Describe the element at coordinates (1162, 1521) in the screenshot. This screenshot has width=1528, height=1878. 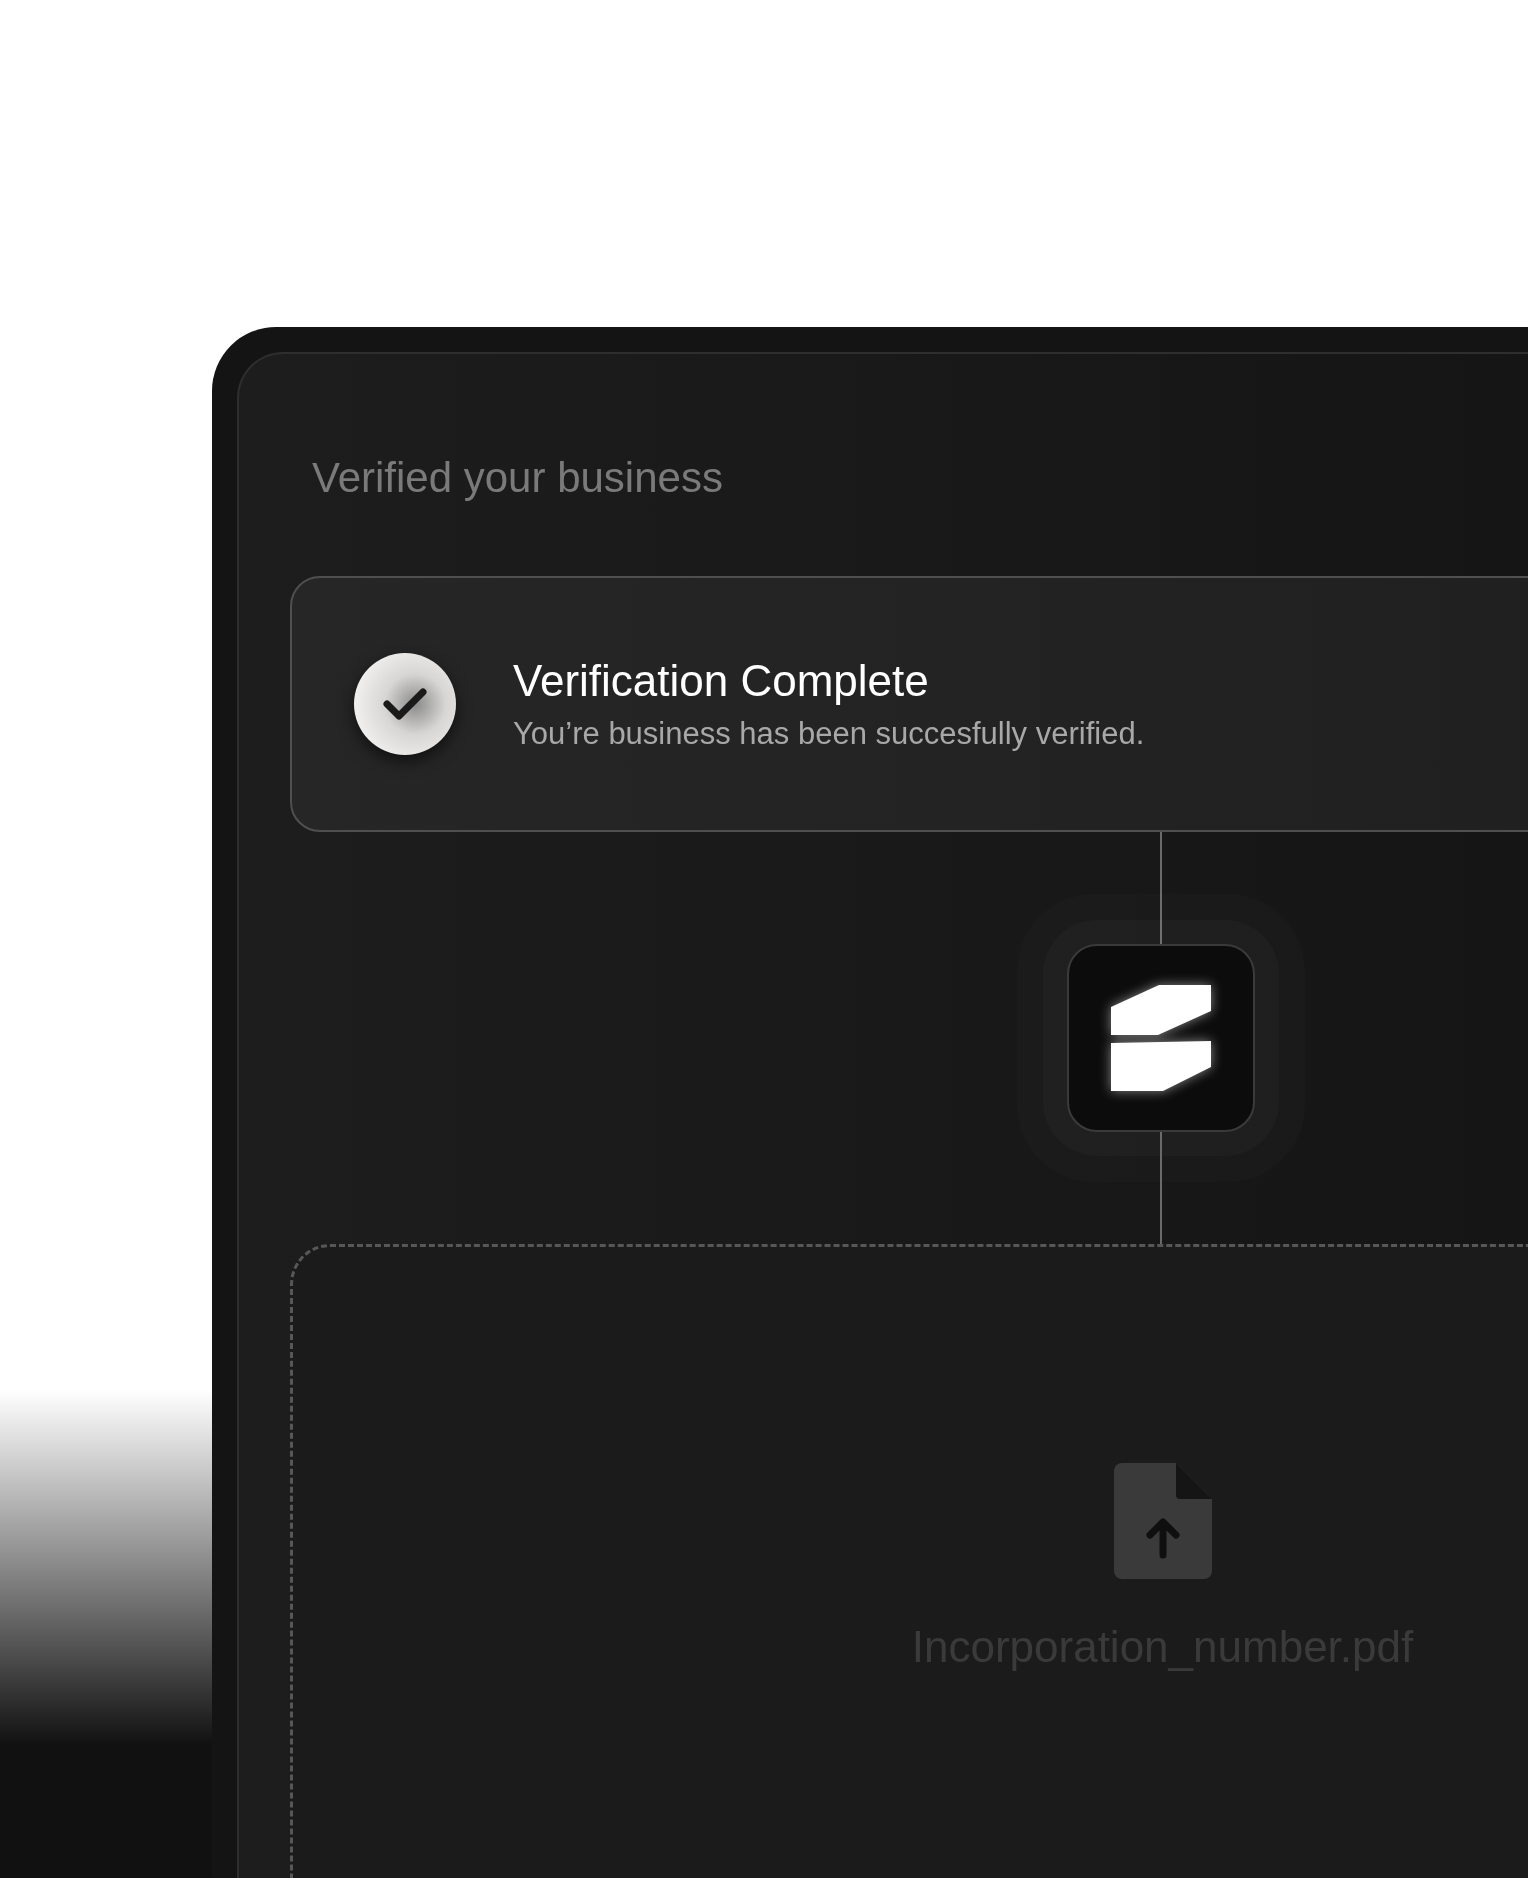
I see `file-upload-icon` at that location.